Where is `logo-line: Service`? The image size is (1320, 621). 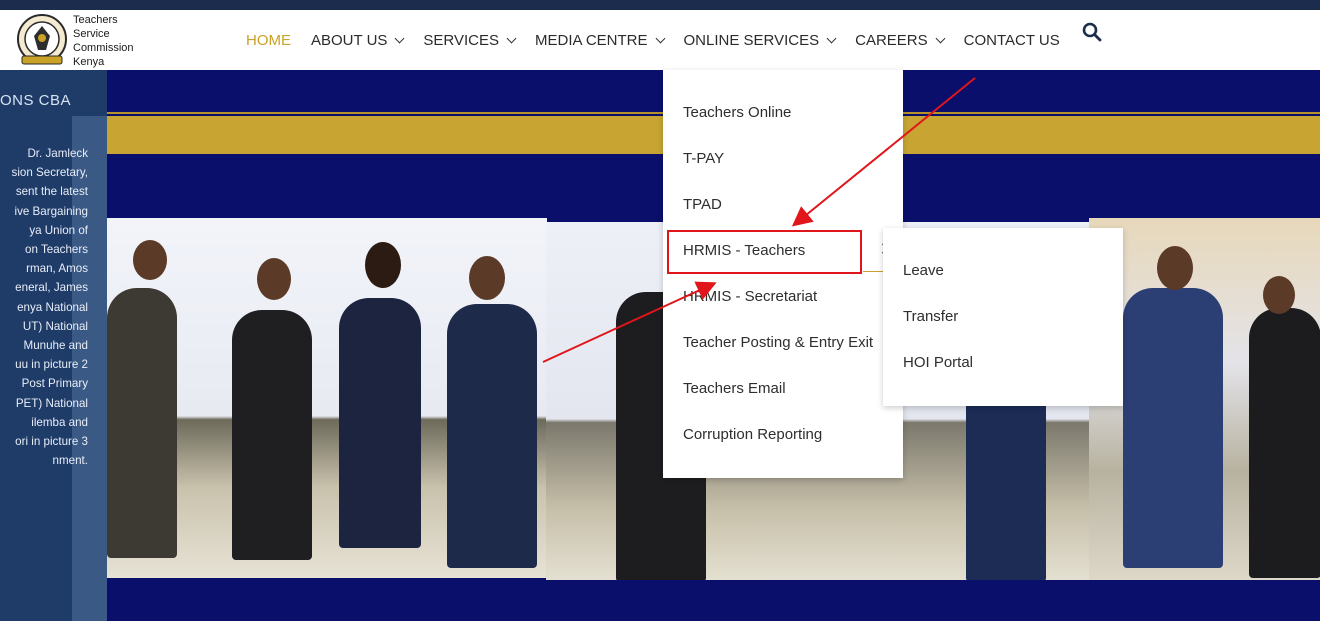 logo-line: Service is located at coordinates (91, 34).